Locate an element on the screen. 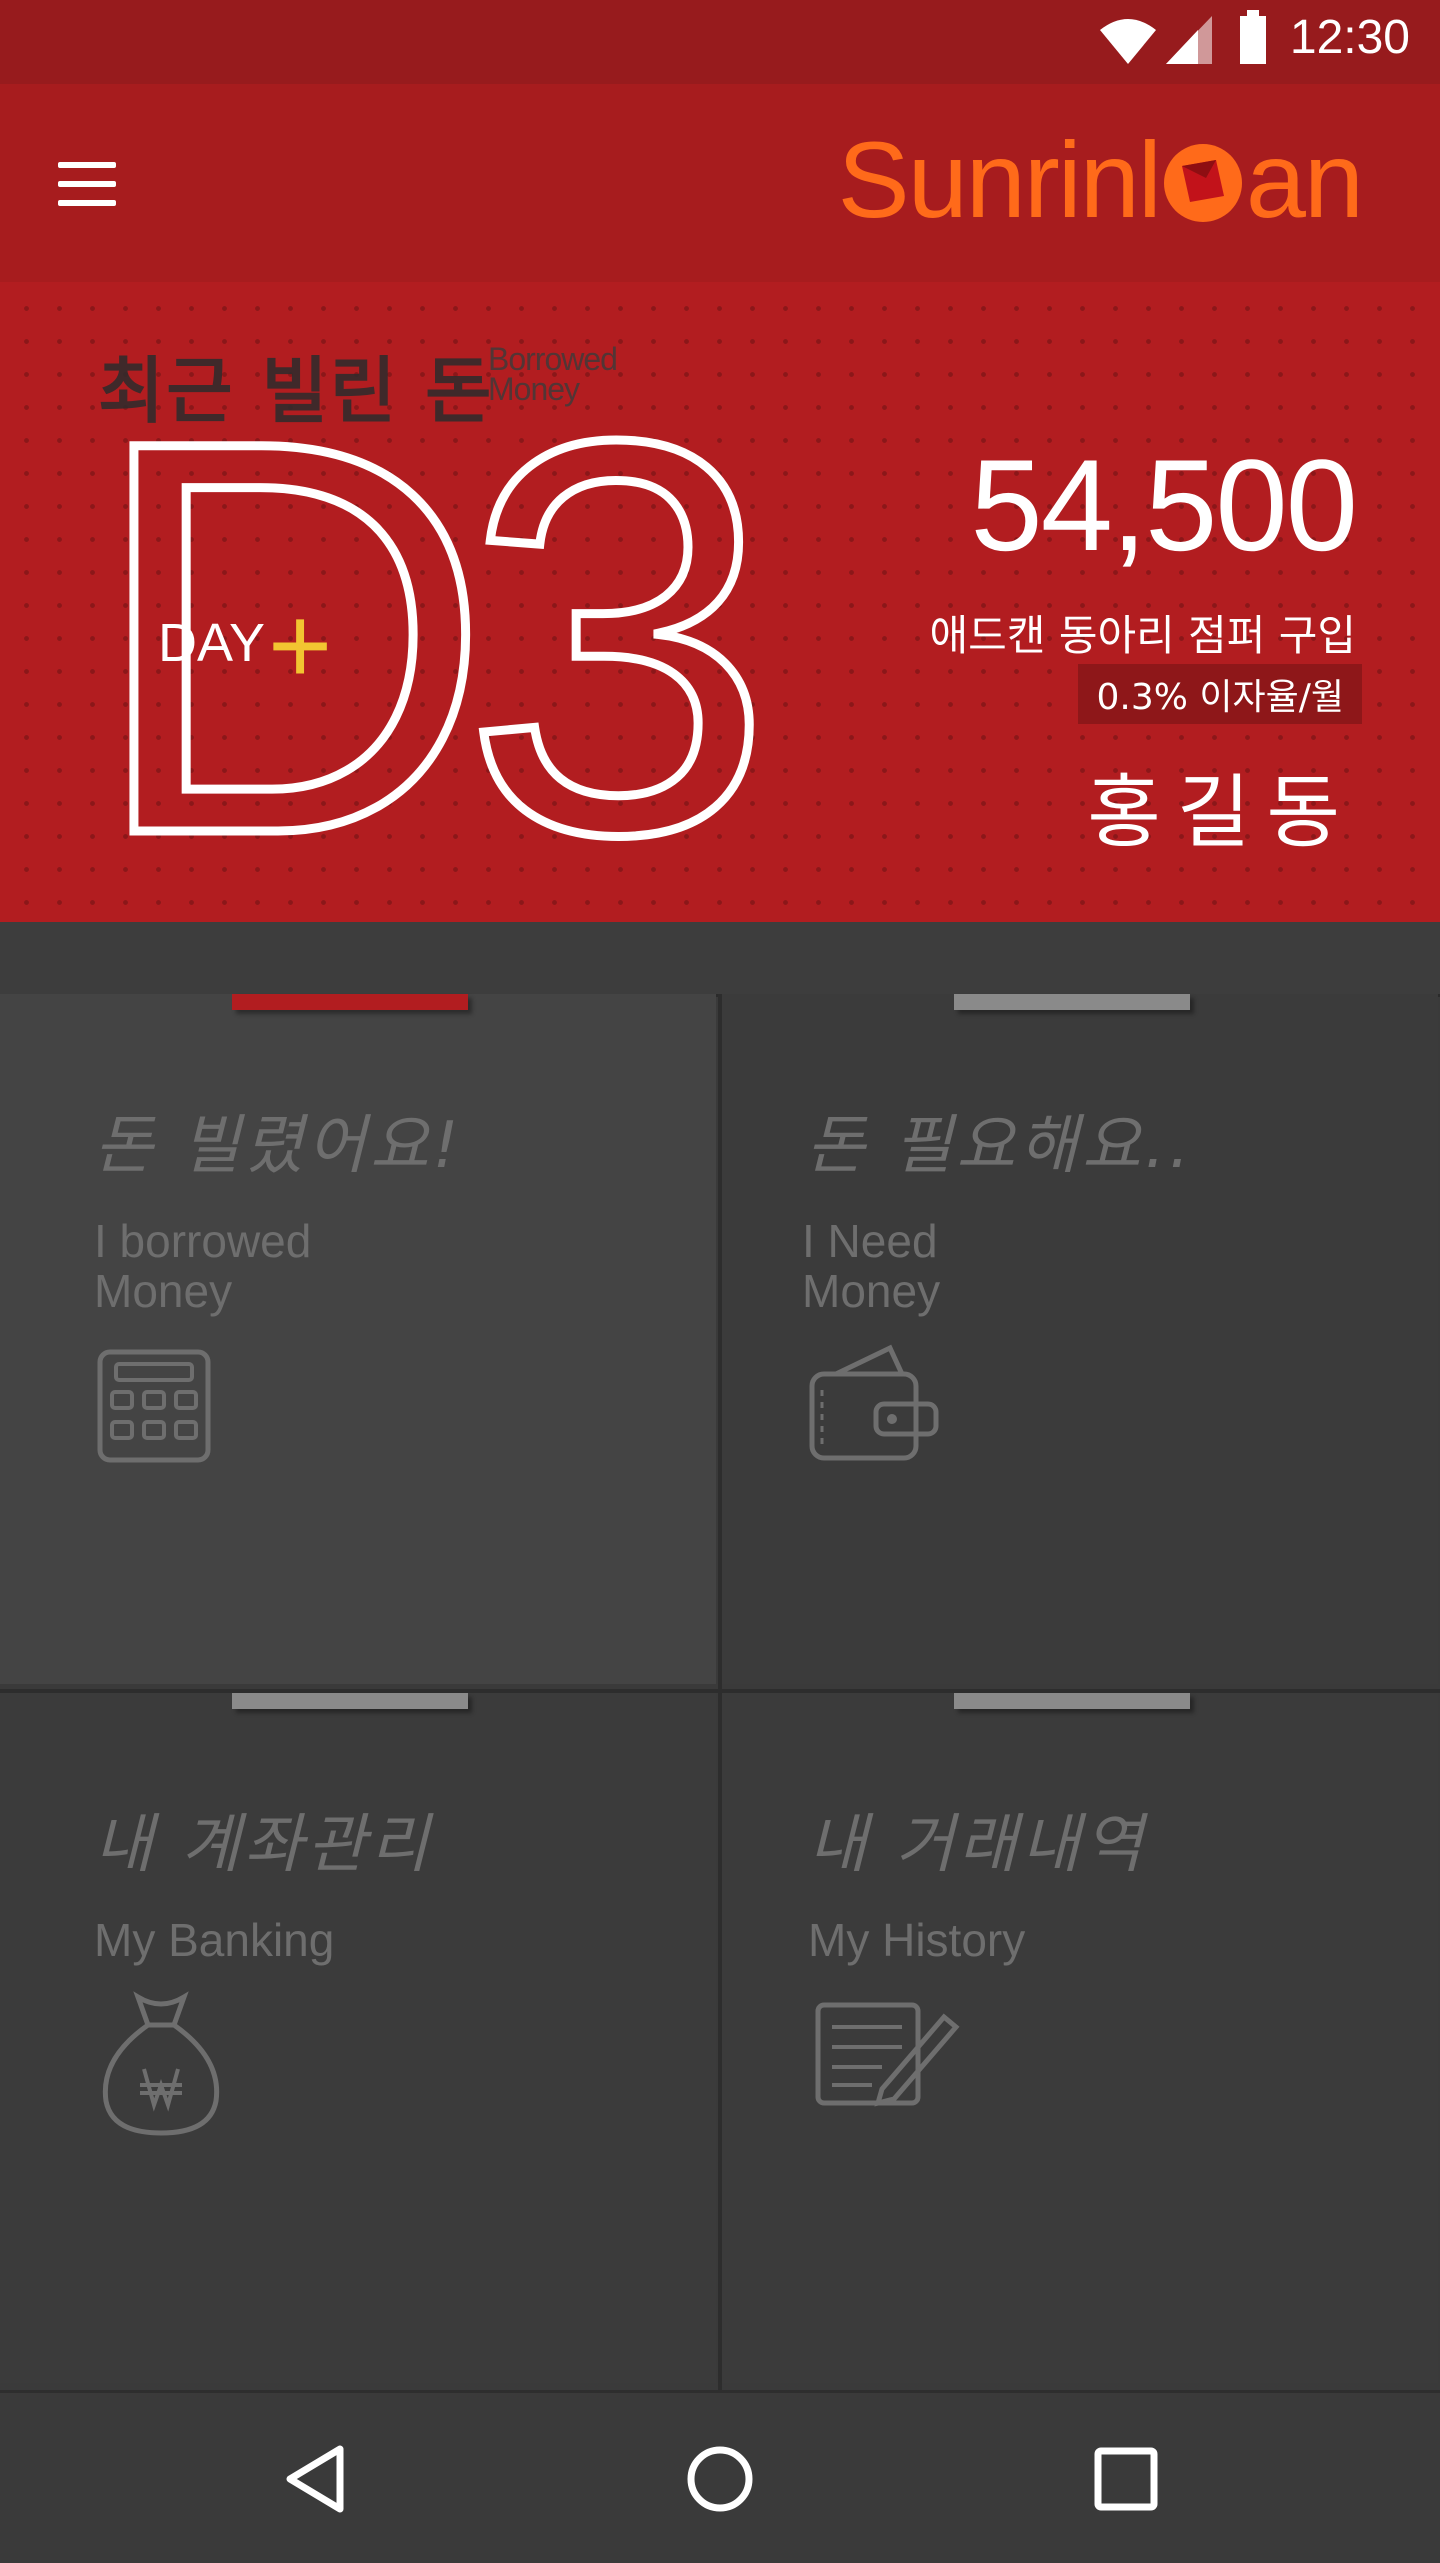  tile-title-english-line1: My Banking is located at coordinates (214, 1940).